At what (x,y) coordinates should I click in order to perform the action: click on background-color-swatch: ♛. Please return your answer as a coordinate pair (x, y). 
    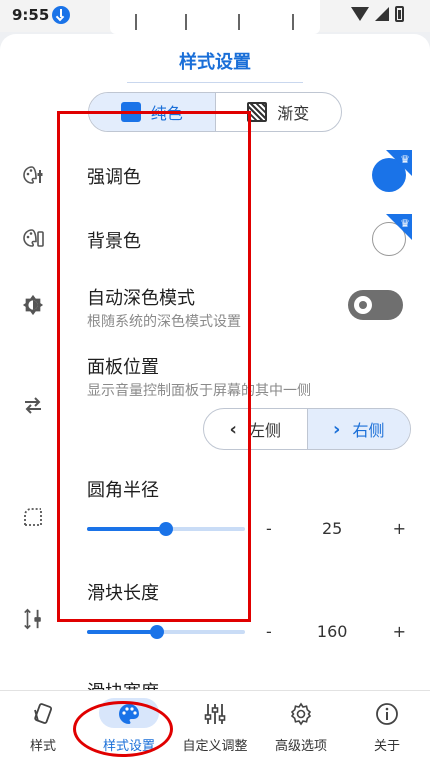
    Looking at the image, I should click on (392, 235).